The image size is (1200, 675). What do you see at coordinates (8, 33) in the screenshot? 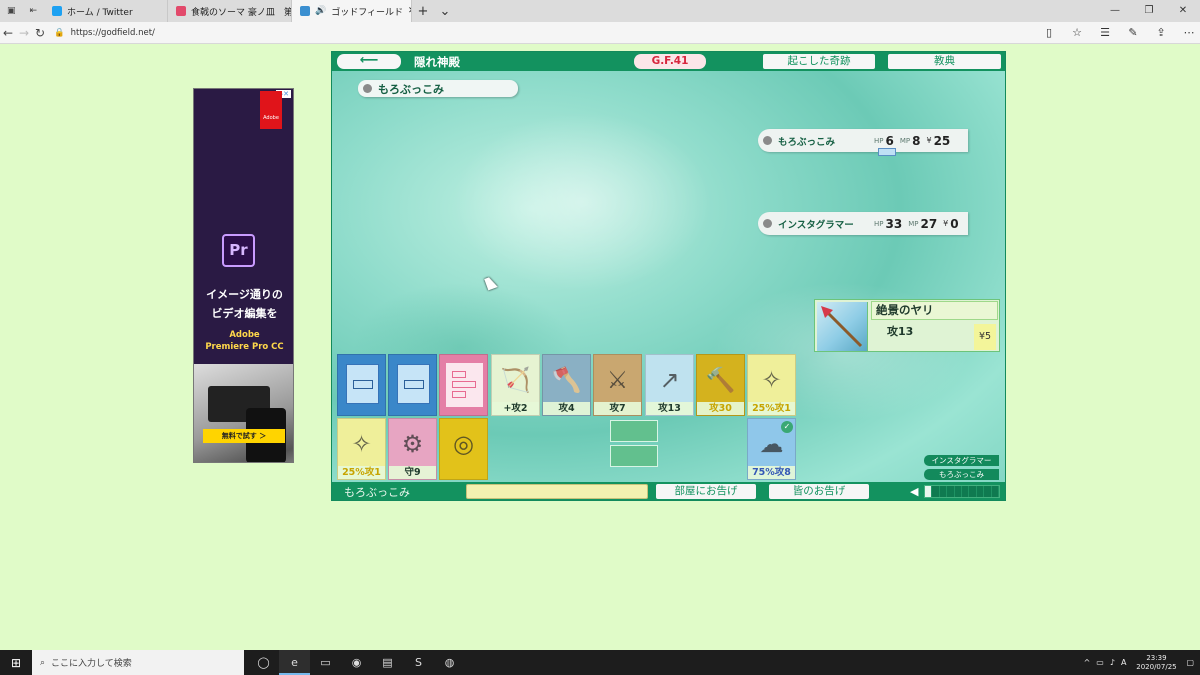
I see `back-icon: ←` at bounding box center [8, 33].